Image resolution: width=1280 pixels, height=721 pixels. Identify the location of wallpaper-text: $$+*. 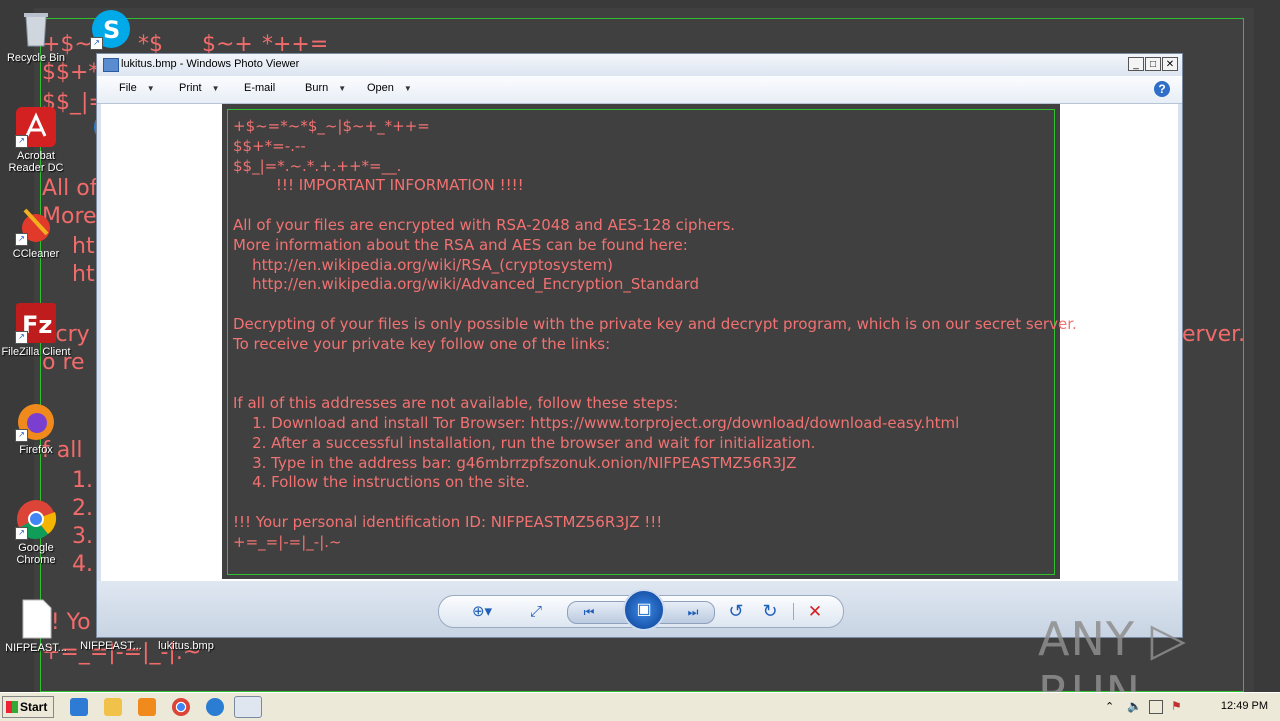
(71, 72).